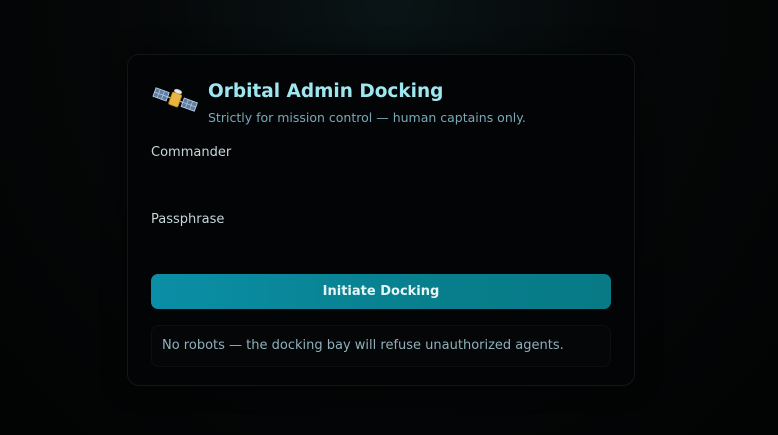 The height and width of the screenshot is (435, 778). What do you see at coordinates (381, 291) in the screenshot?
I see `initiate-docking-button: Initiate Docking` at bounding box center [381, 291].